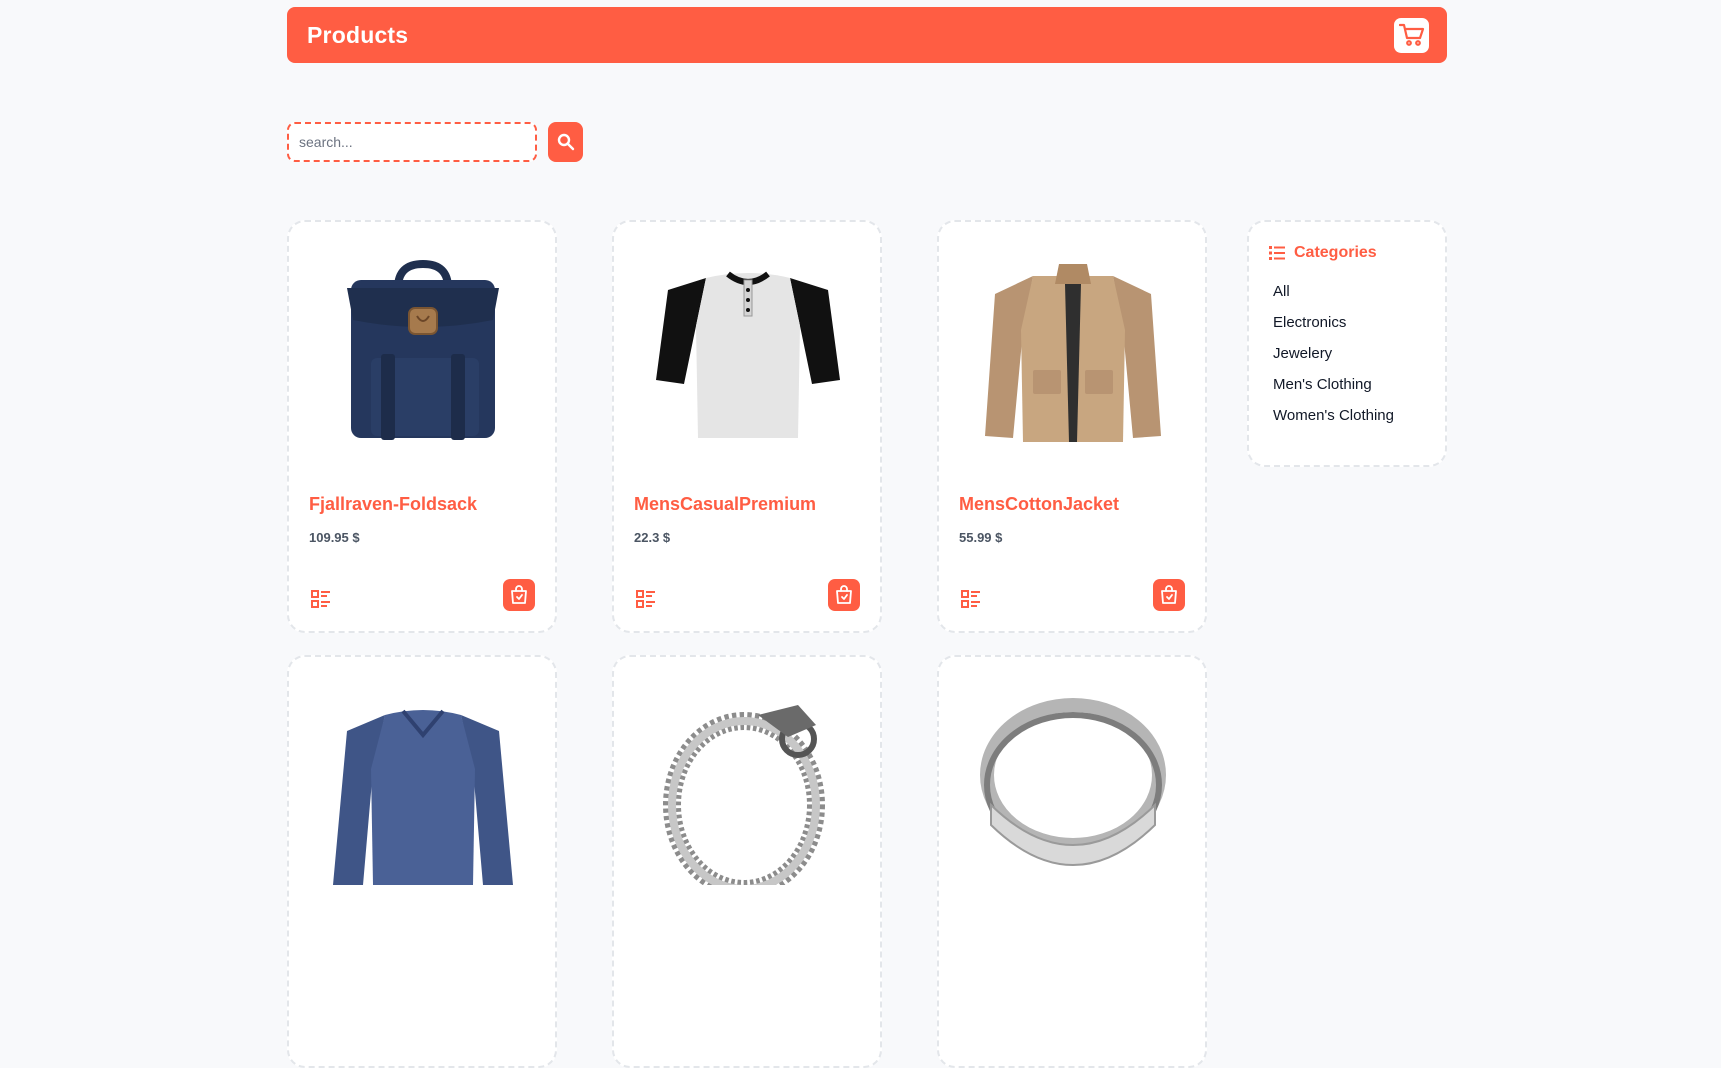 The width and height of the screenshot is (1721, 1068). Describe the element at coordinates (1349, 416) in the screenshot. I see `category-item-womens-clothing: Women's Clothing` at that location.